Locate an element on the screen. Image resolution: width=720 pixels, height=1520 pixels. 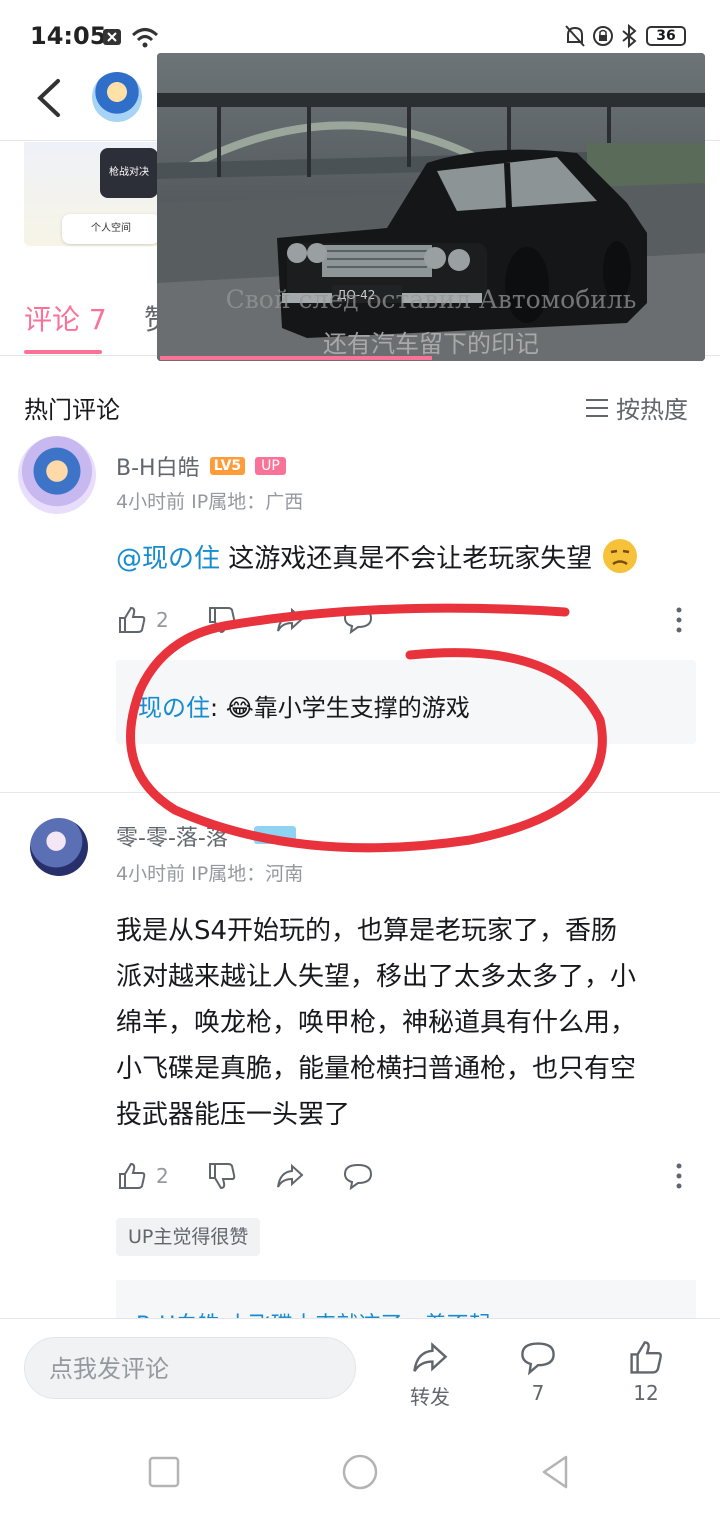
hot-comments-title: 热门评论 is located at coordinates (72, 410).